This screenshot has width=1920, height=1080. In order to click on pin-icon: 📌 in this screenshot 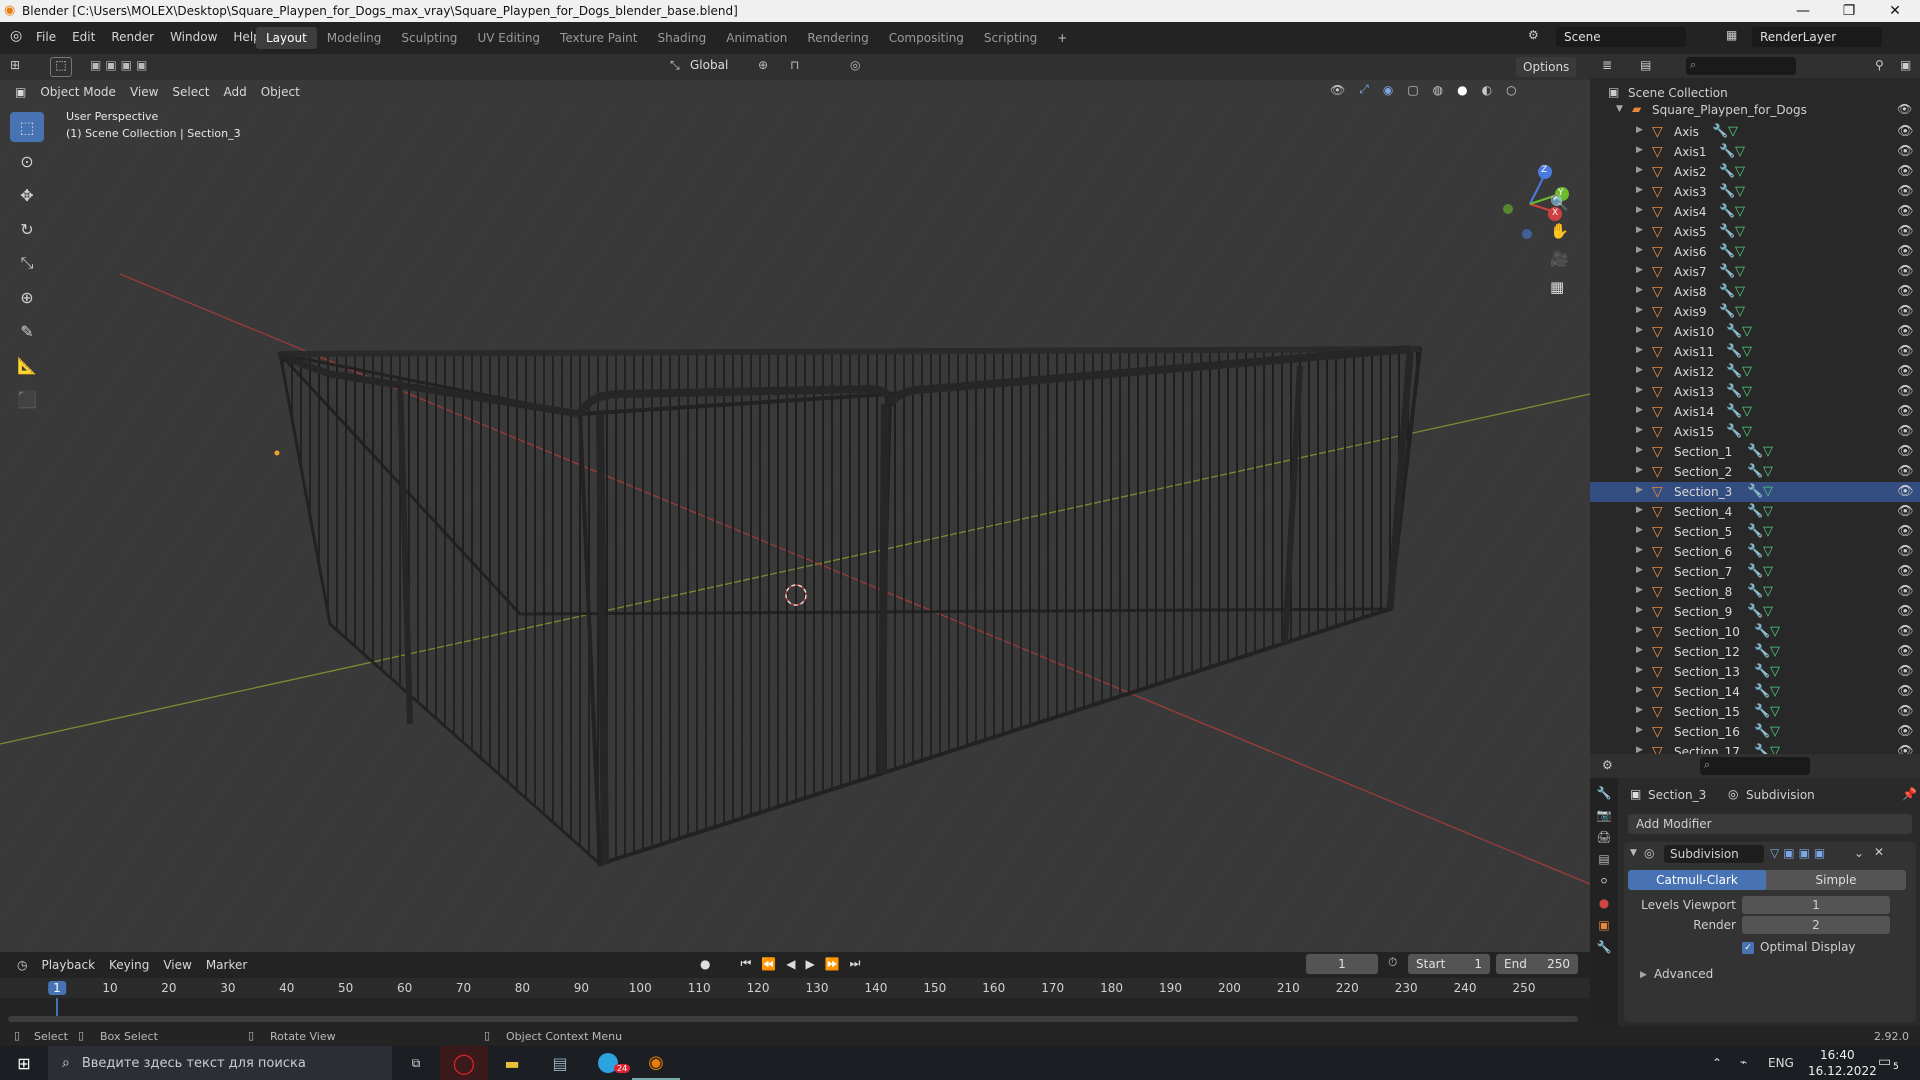, I will do `click(1909, 794)`.